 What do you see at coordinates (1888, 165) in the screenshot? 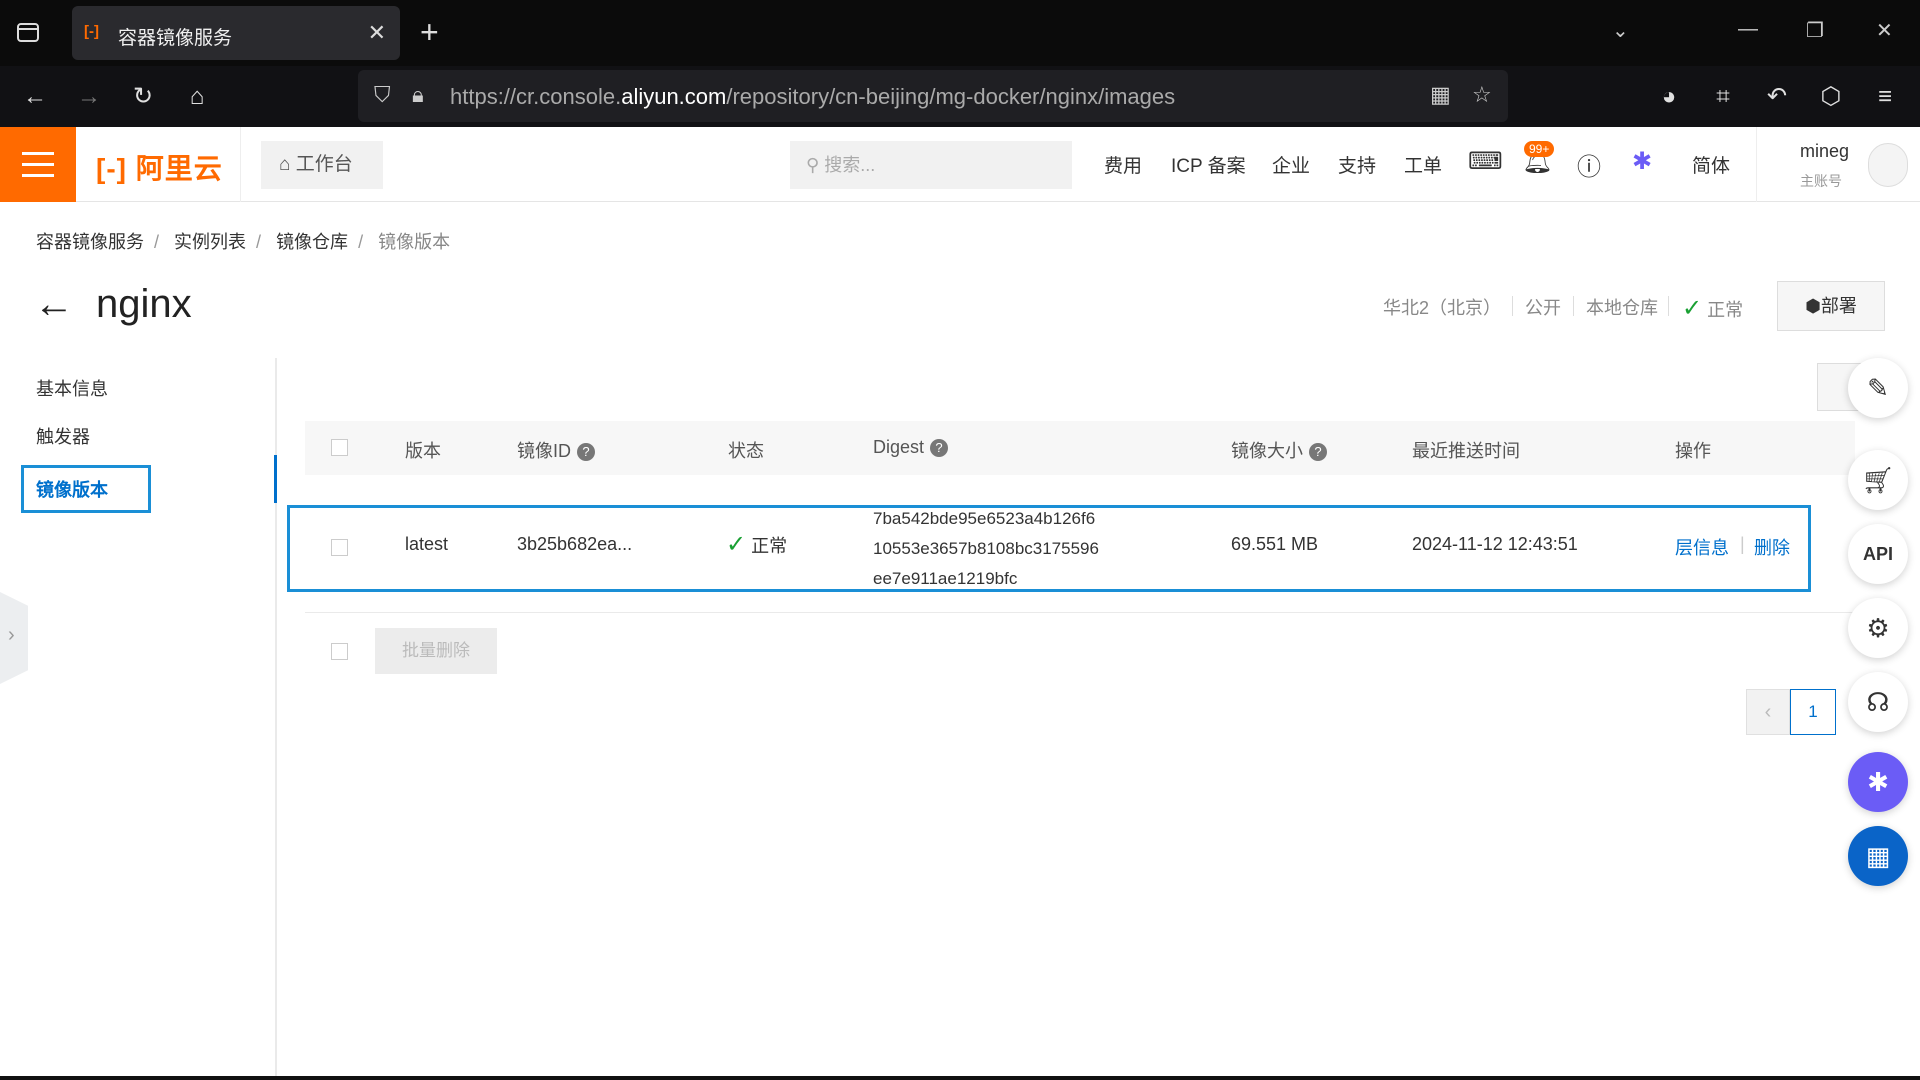
I see `avatar` at bounding box center [1888, 165].